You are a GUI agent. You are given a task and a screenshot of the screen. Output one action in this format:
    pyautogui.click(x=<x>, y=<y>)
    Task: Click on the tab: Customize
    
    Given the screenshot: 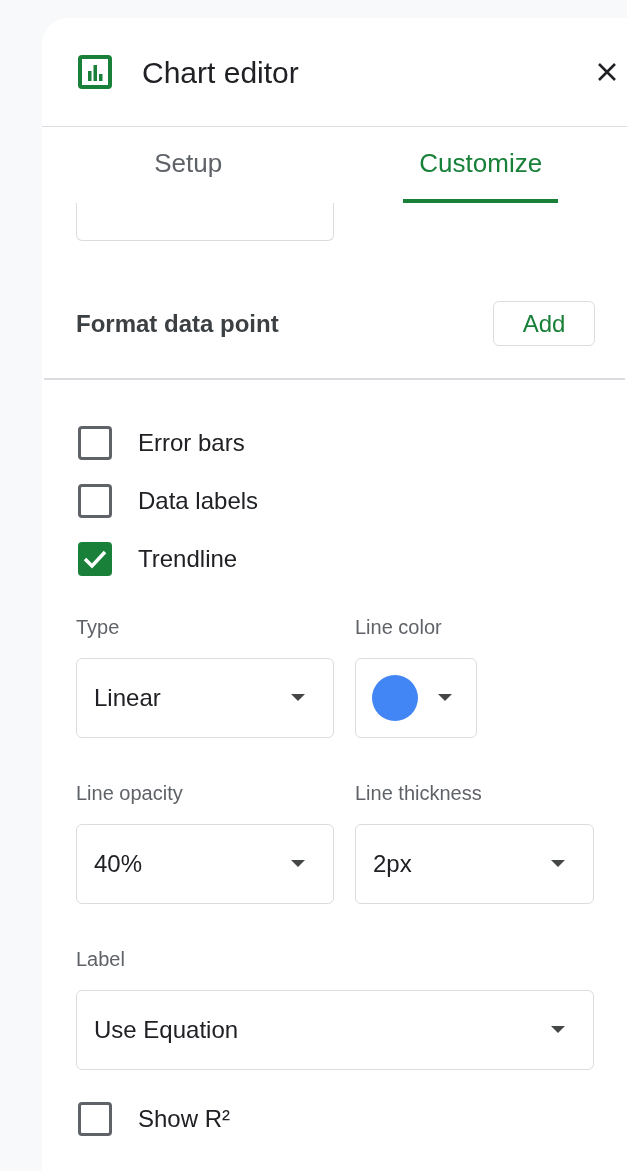 What is the action you would take?
    pyautogui.click(x=481, y=165)
    